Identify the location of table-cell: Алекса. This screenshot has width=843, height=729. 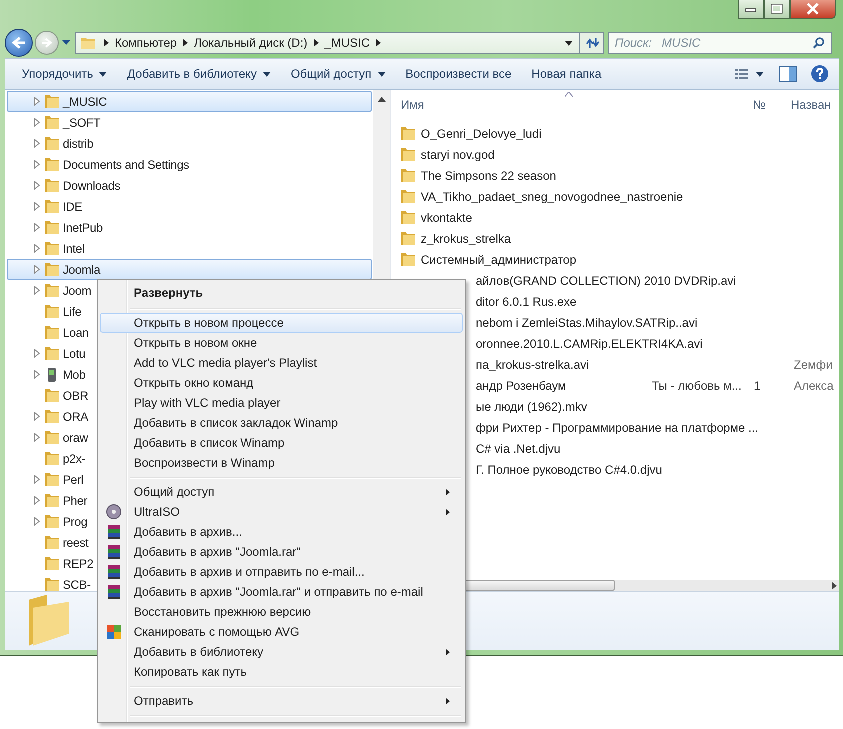
(814, 385).